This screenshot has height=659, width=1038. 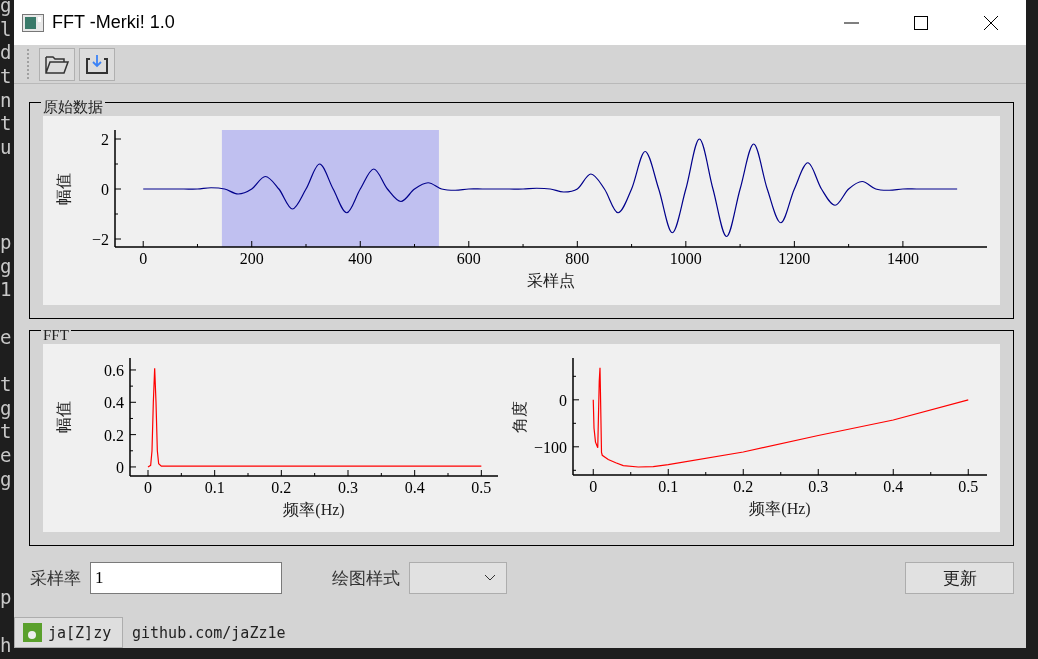 I want to click on x-tick-label: 600, so click(x=468, y=258).